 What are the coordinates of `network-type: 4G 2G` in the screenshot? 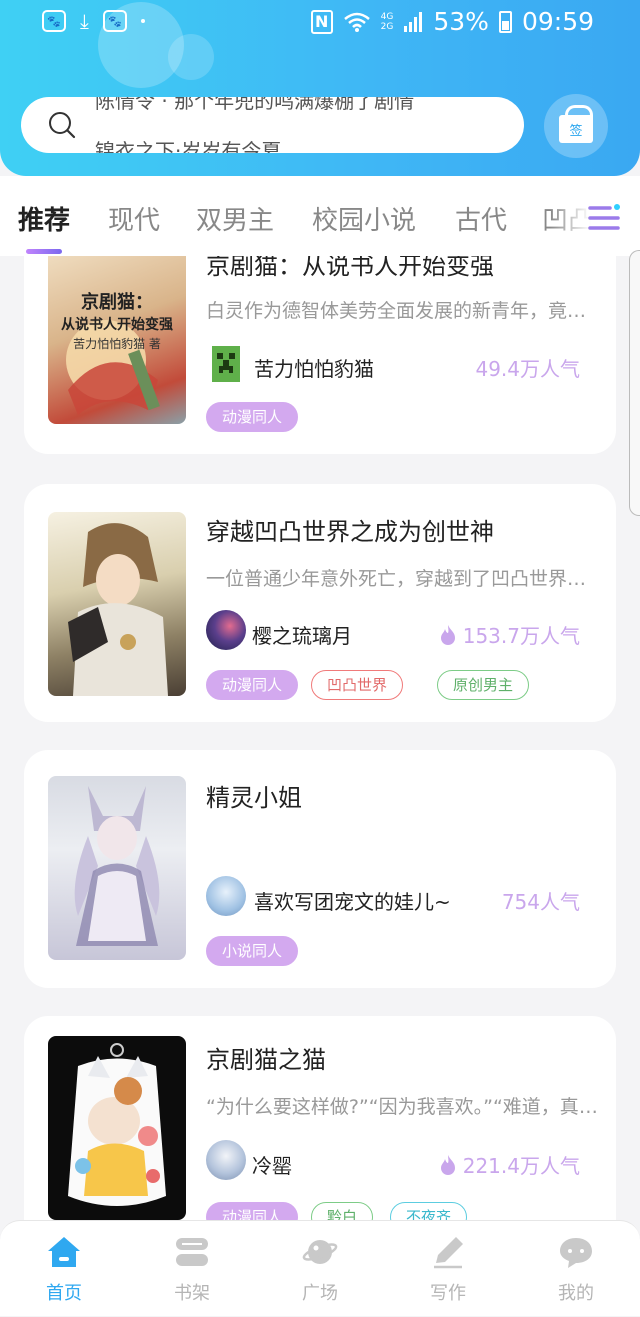 It's located at (387, 22).